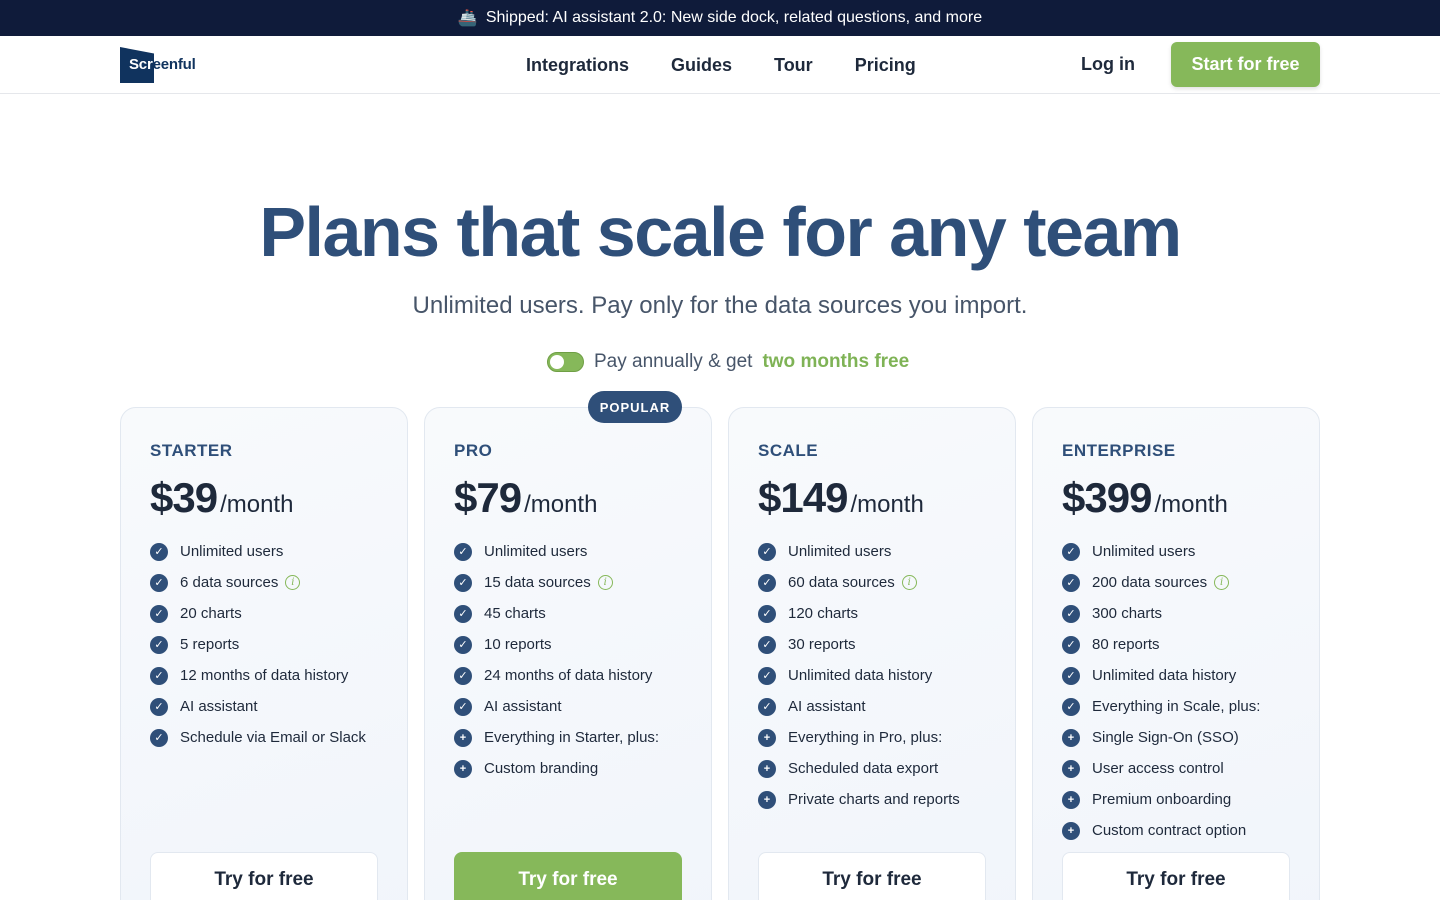 The height and width of the screenshot is (900, 1440). Describe the element at coordinates (803, 497) in the screenshot. I see `price-amount: $149` at that location.